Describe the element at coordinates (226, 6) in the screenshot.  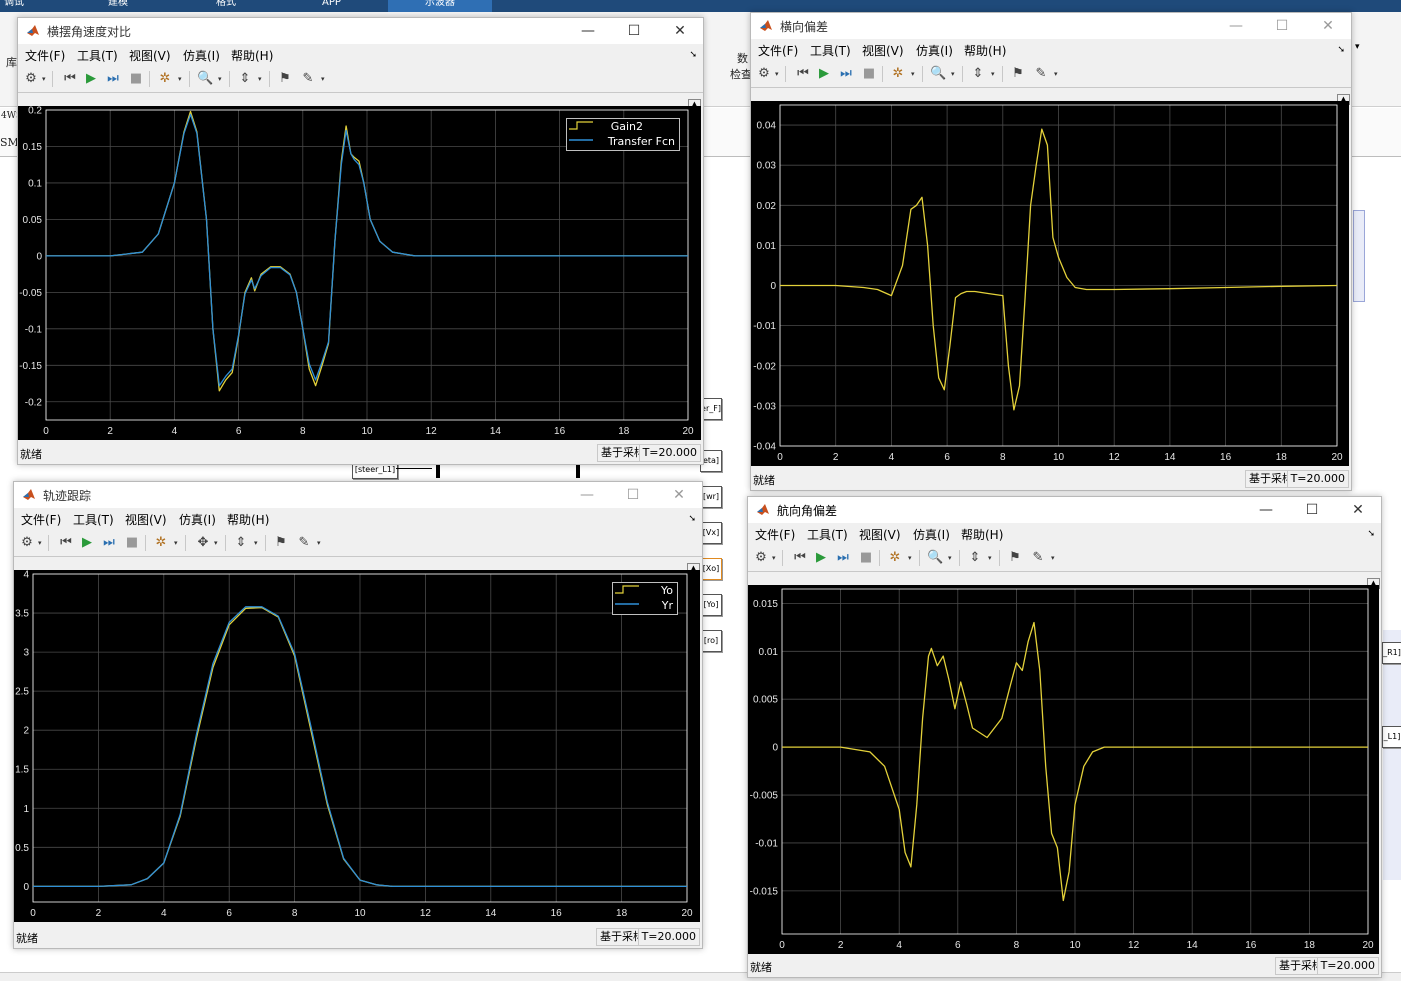
I see `ribbon-tab-format: 格式` at that location.